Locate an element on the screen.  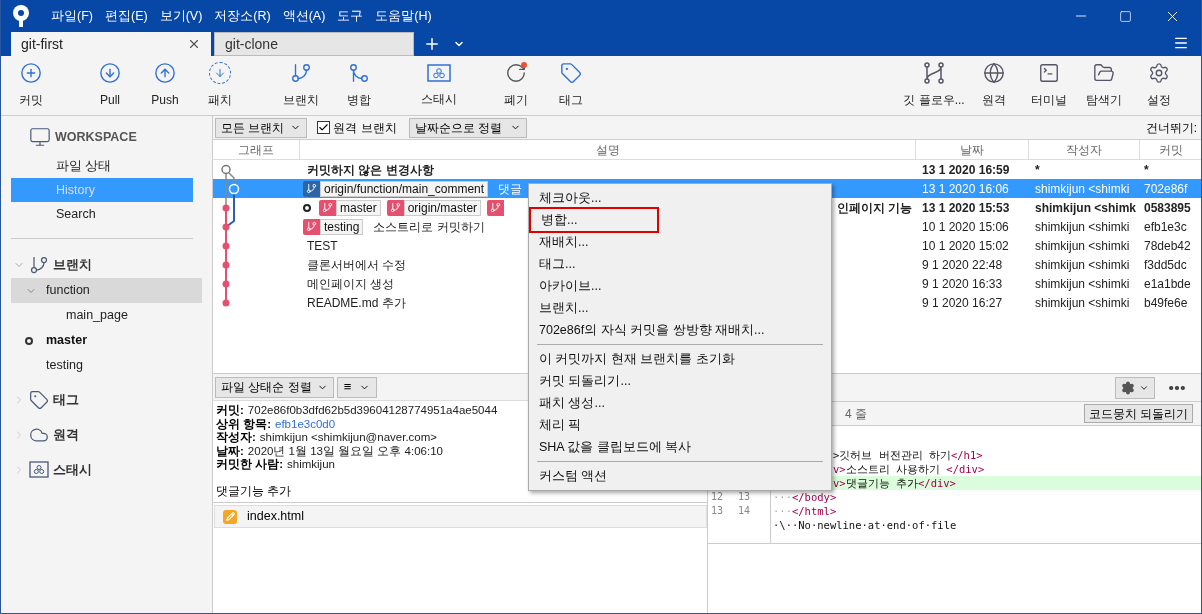
pencil-icon is located at coordinates (230, 516).